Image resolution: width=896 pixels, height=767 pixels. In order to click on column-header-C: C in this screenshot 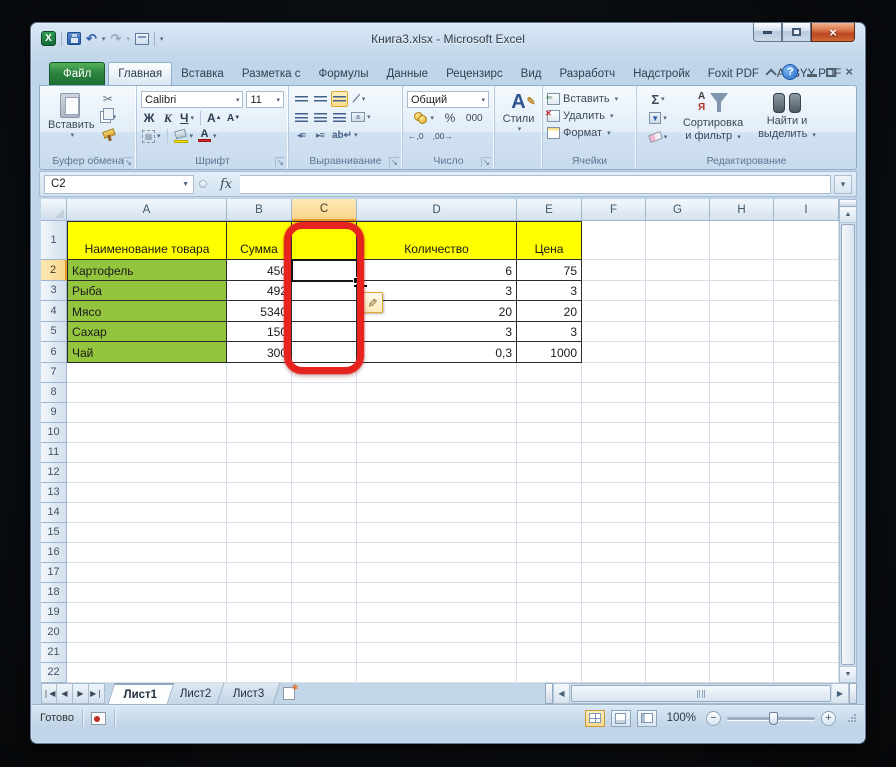, I will do `click(324, 210)`.